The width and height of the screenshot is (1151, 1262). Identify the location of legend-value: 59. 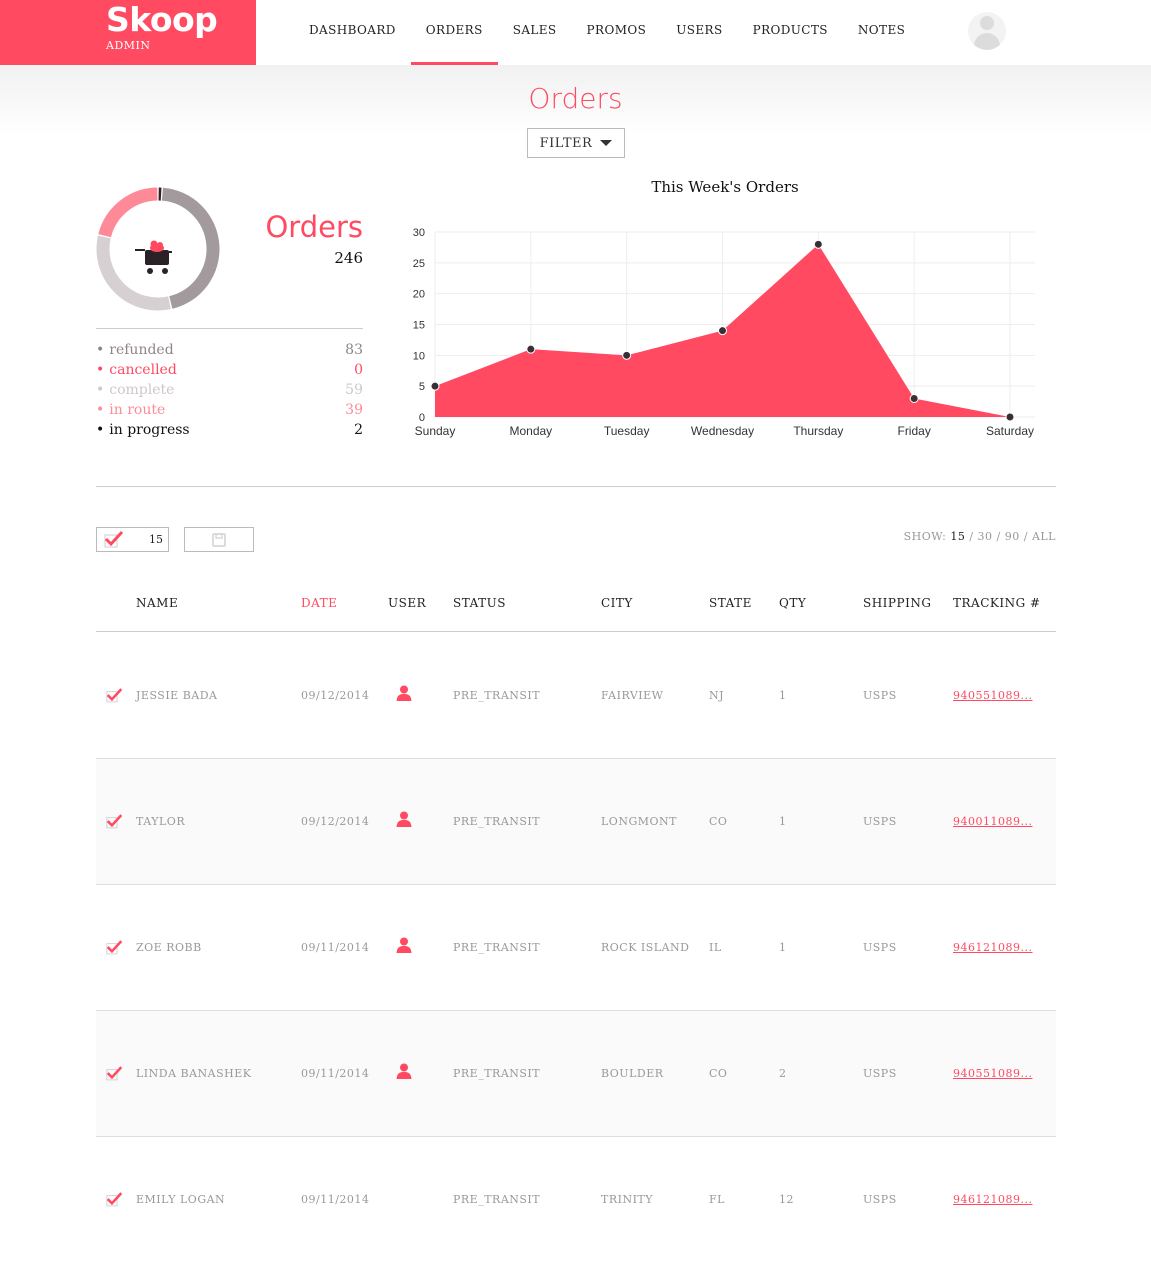
(354, 390).